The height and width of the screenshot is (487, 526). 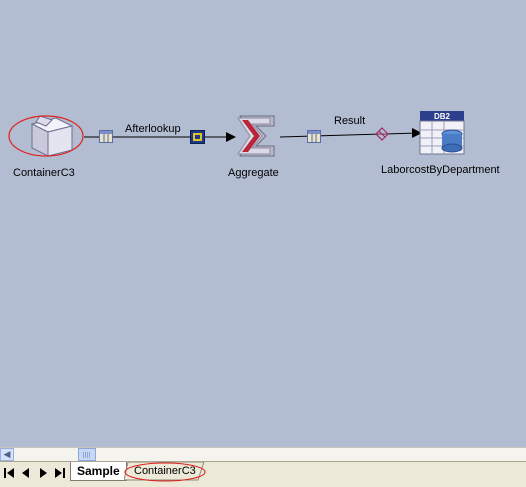 What do you see at coordinates (98, 471) in the screenshot?
I see `tab-sample: Sample` at bounding box center [98, 471].